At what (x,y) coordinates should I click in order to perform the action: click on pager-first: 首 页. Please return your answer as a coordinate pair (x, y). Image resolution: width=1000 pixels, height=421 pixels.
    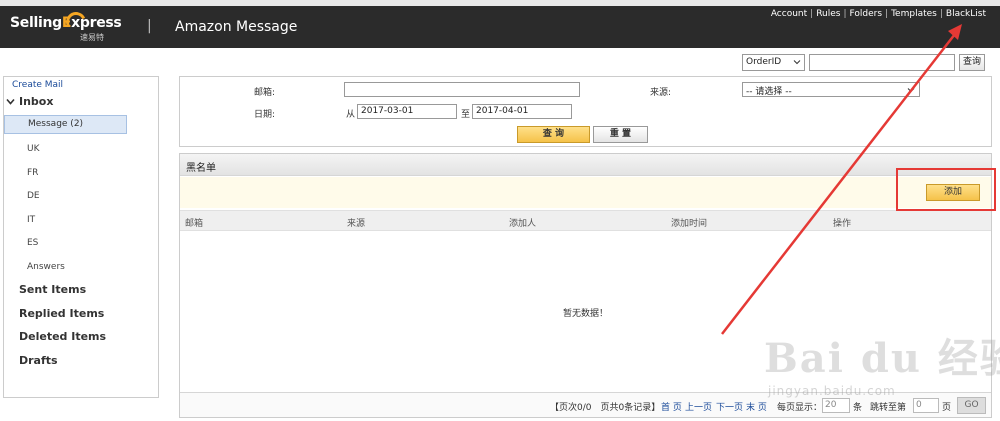
    Looking at the image, I should click on (671, 406).